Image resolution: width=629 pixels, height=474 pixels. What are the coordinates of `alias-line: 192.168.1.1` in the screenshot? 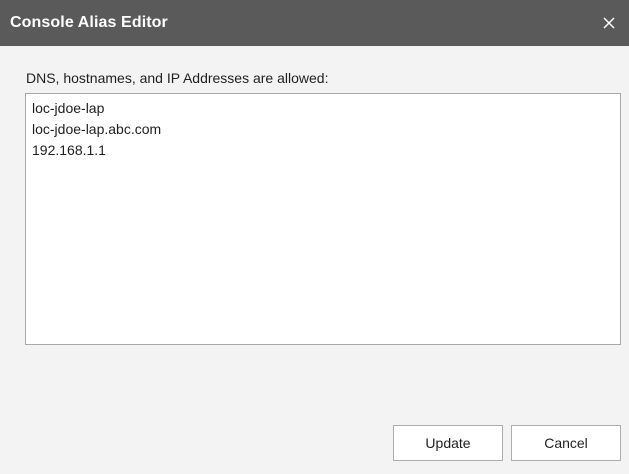 It's located at (69, 150).